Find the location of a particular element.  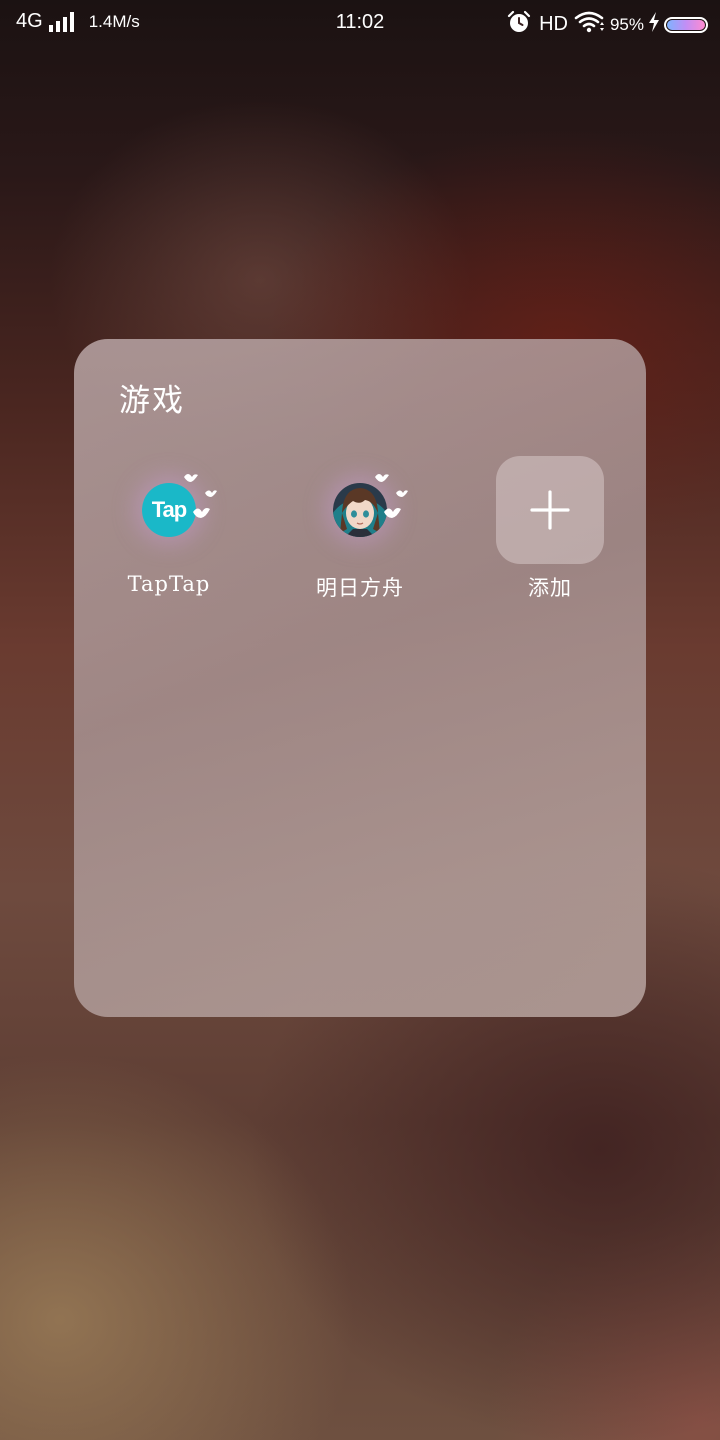

status-right: HD 95% is located at coordinates (607, 24).